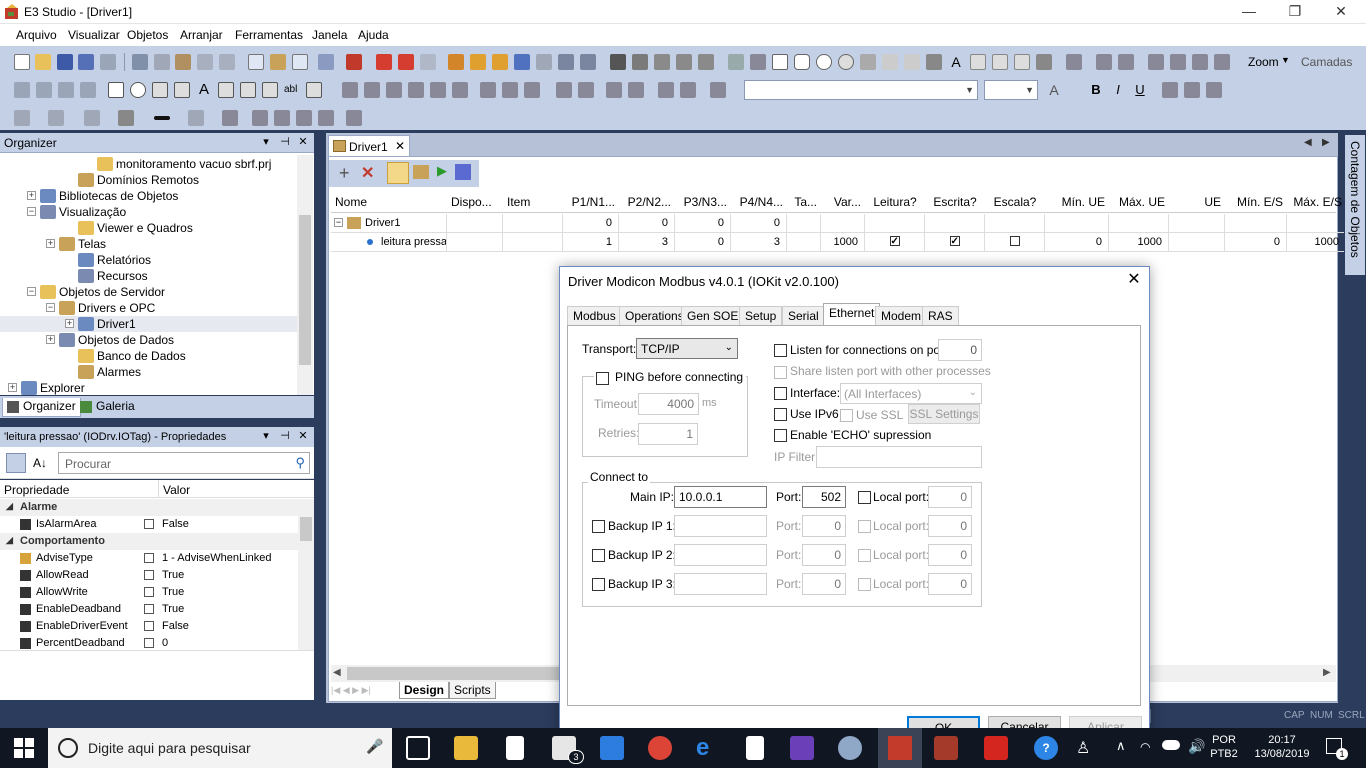 The width and height of the screenshot is (1366, 768). I want to click on copy-icon, so click(162, 62).